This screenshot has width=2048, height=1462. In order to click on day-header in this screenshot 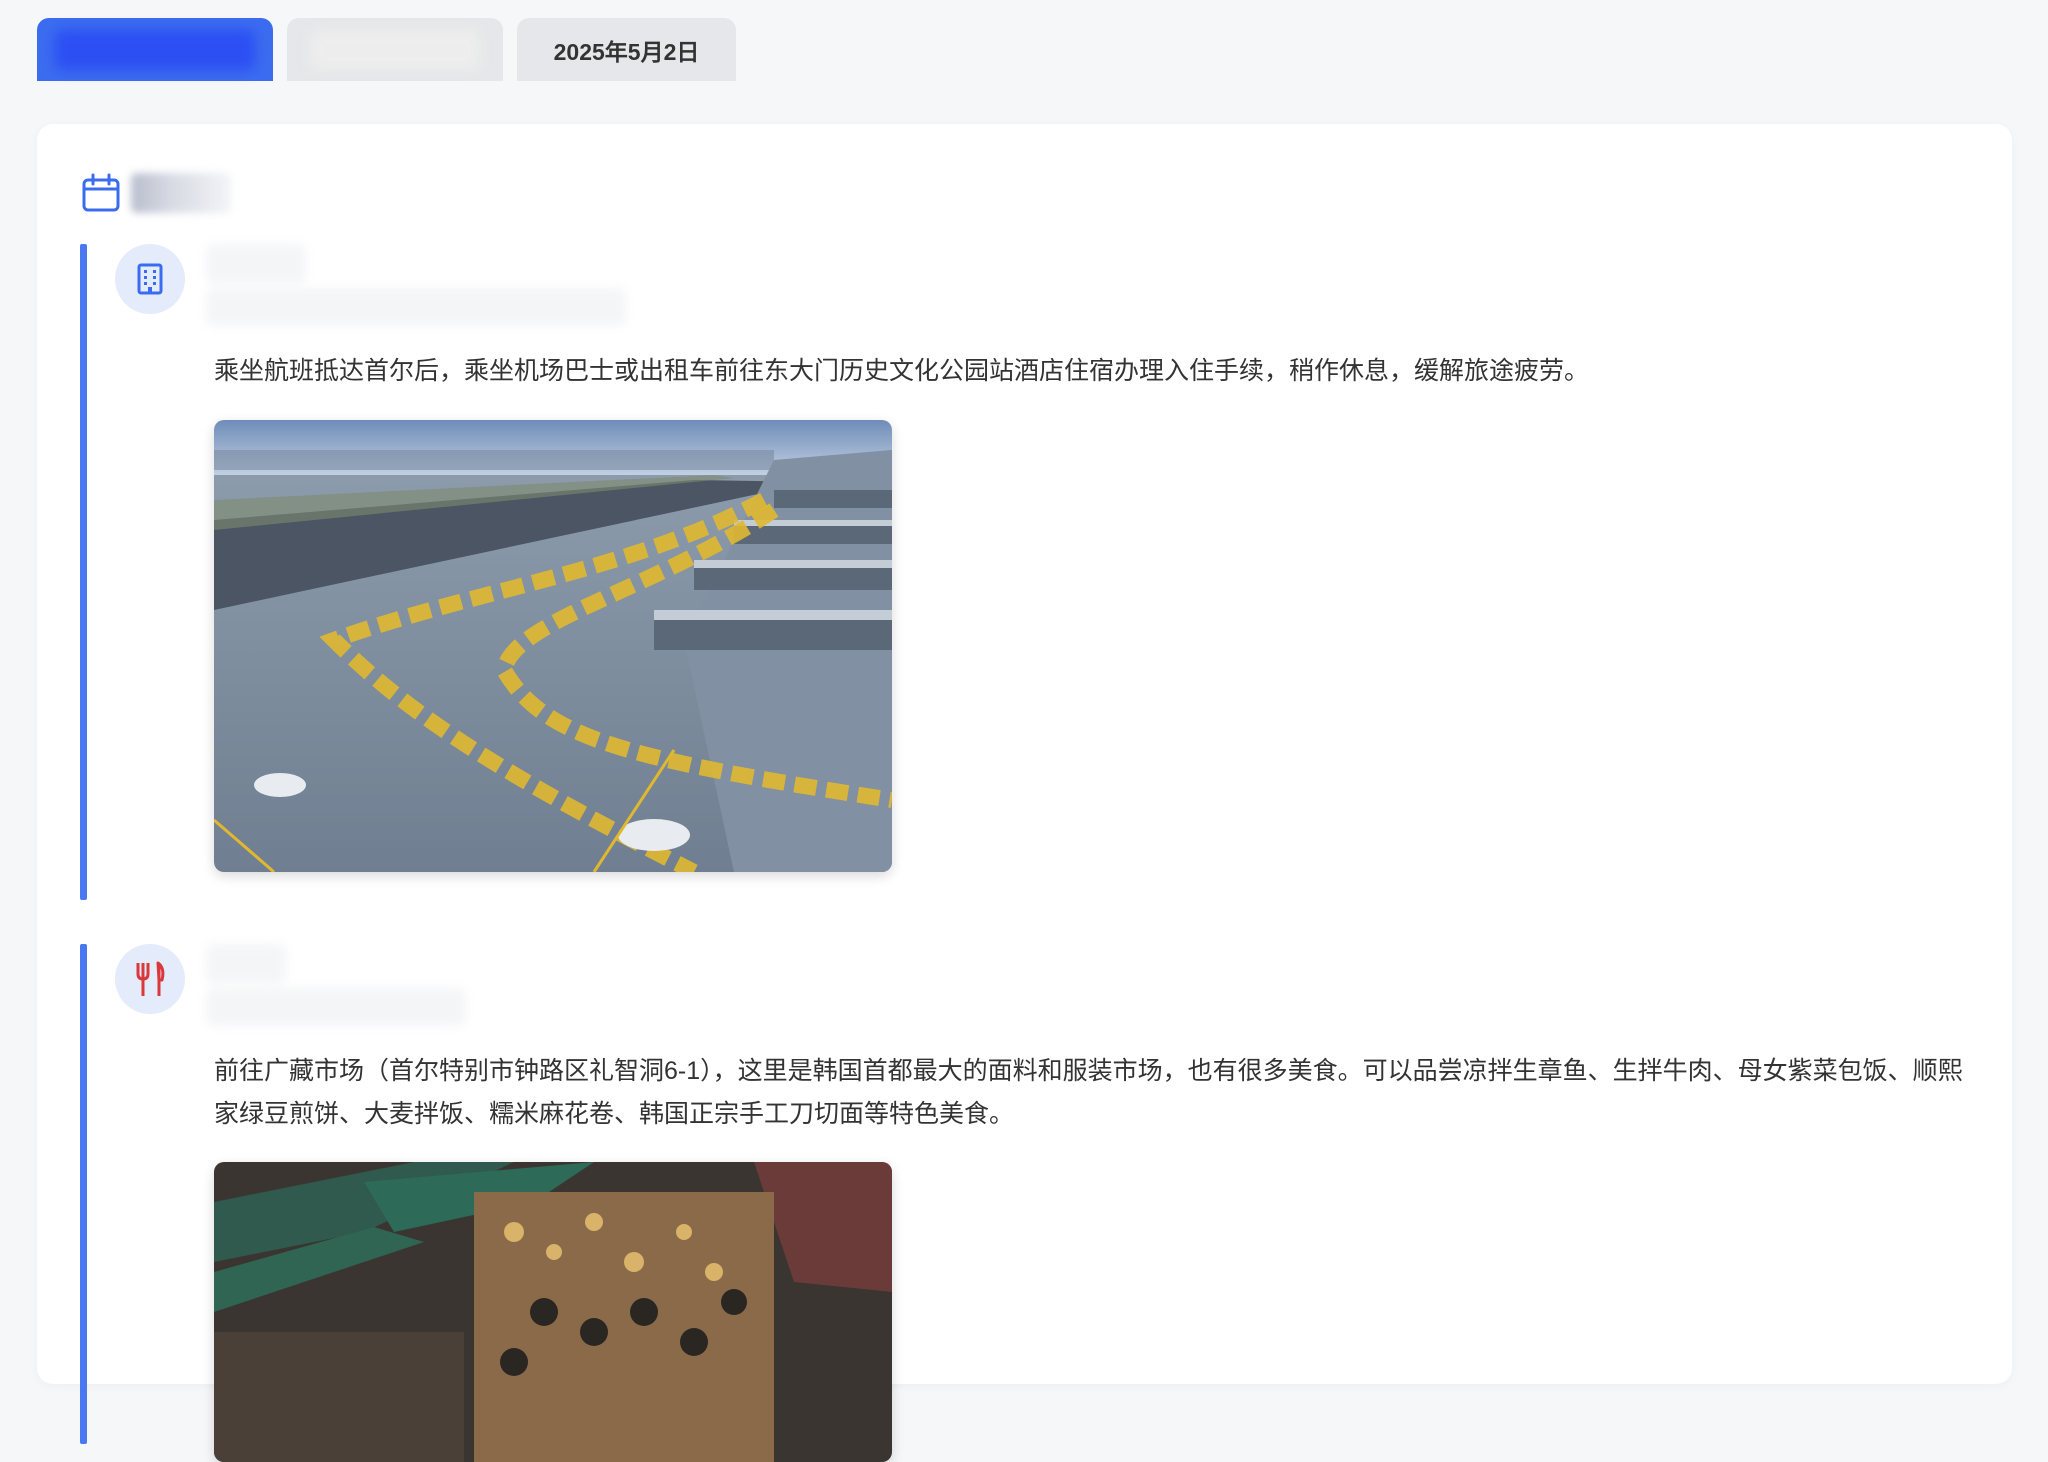, I will do `click(156, 193)`.